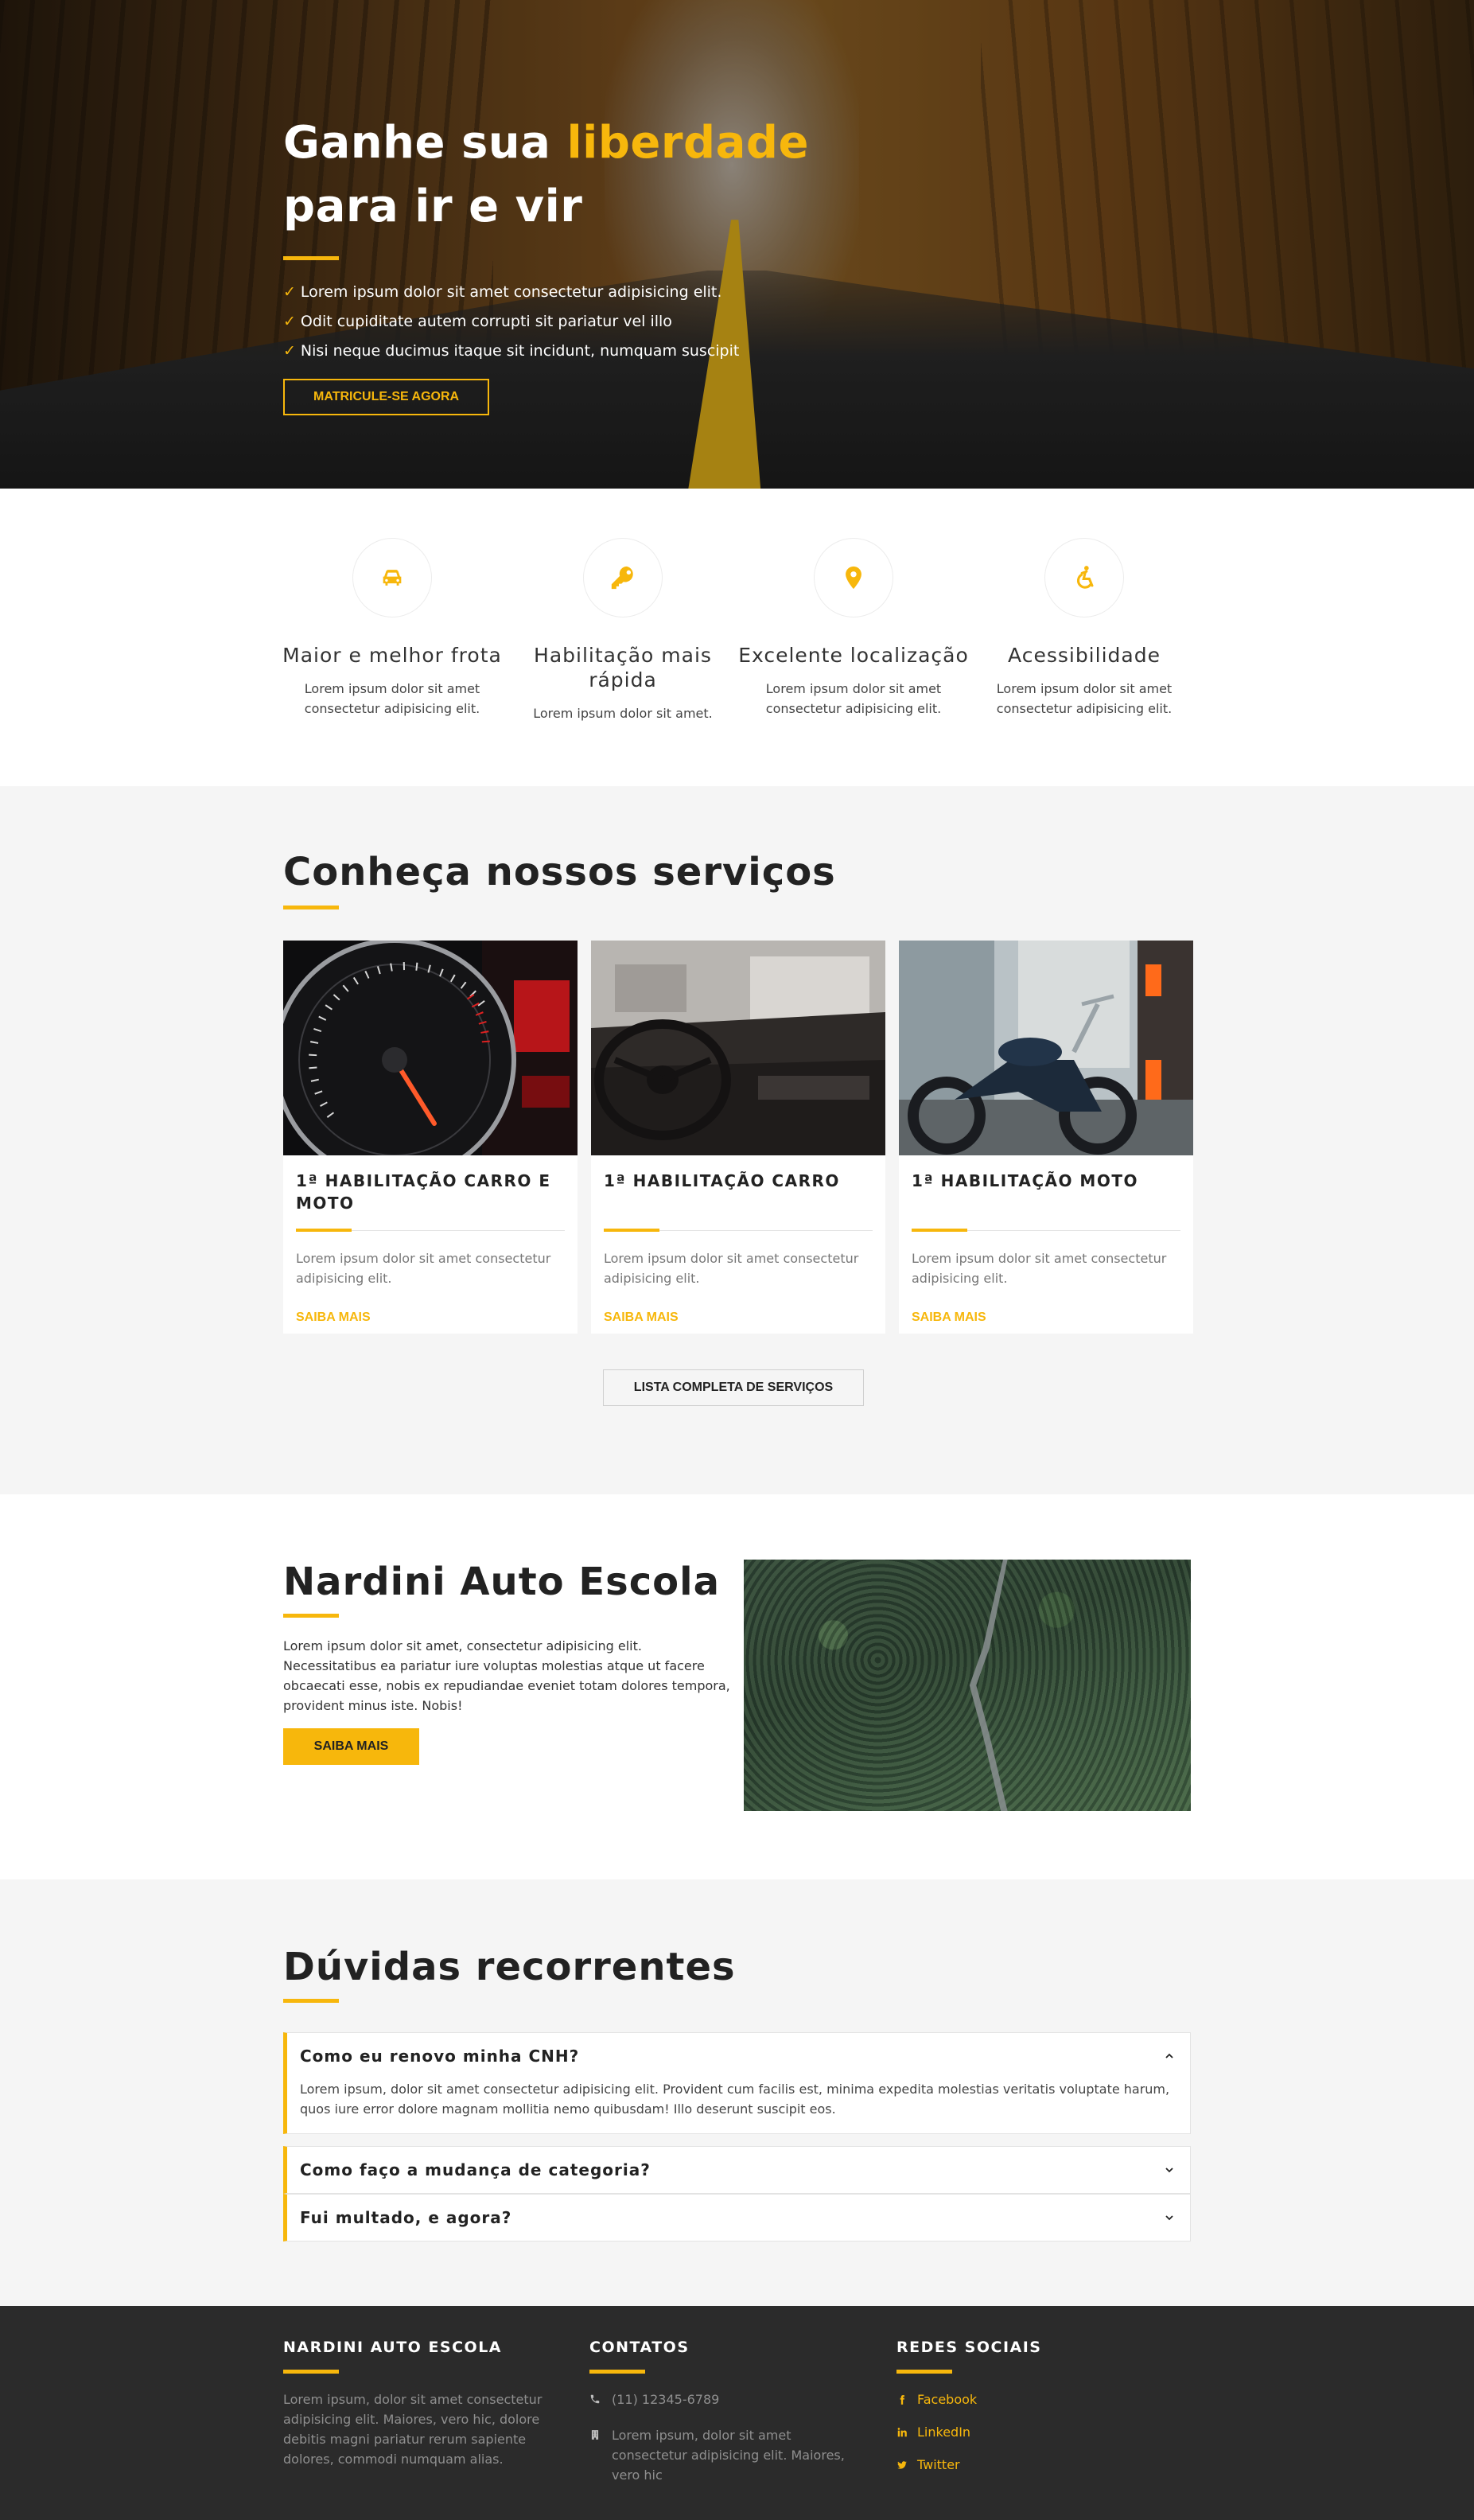  Describe the element at coordinates (502, 1582) in the screenshot. I see `about-title: Nardini Auto Escola` at that location.